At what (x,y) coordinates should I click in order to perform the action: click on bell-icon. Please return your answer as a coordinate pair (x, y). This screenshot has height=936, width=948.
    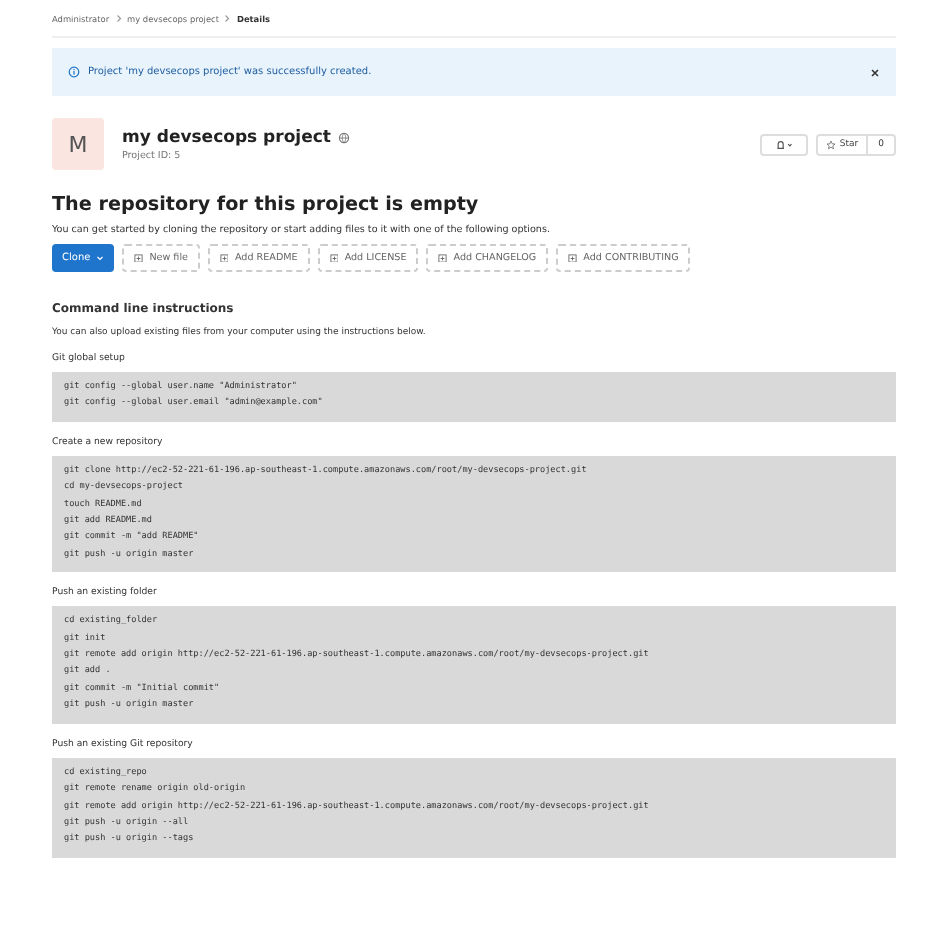
    Looking at the image, I should click on (783, 144).